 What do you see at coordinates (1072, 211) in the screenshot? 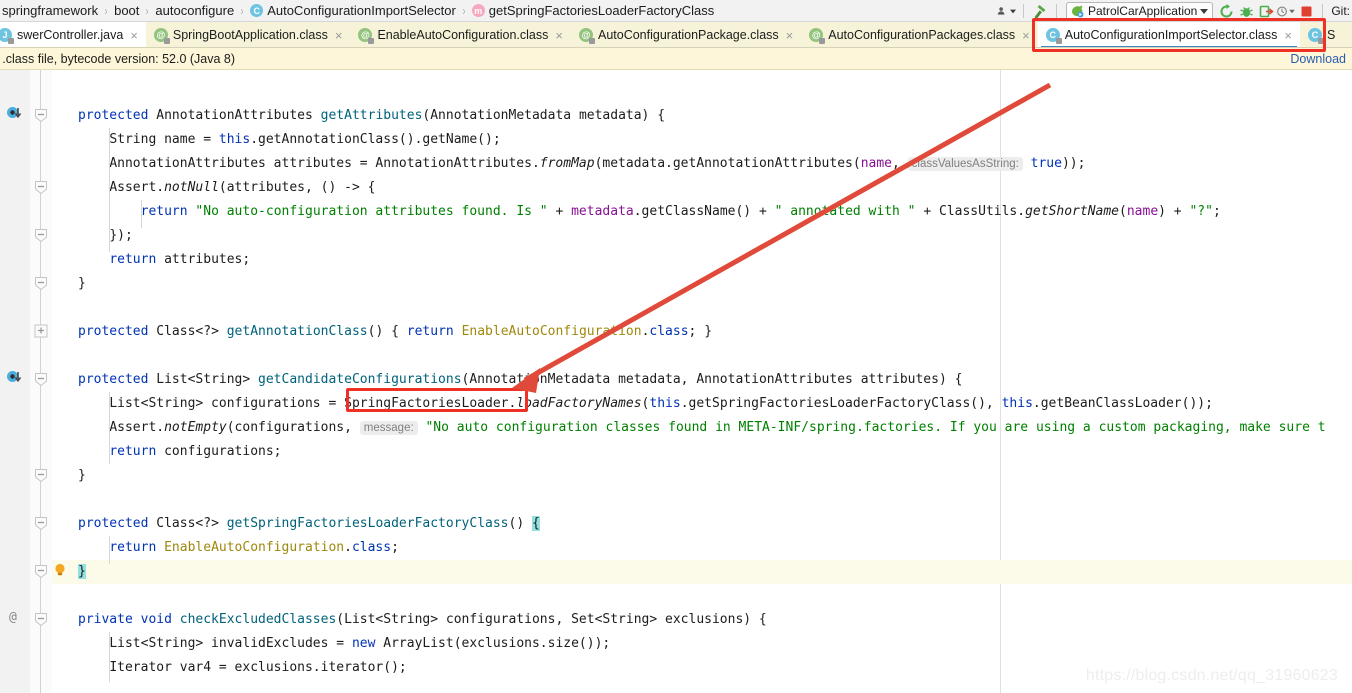
I see `code-token: getShortName` at bounding box center [1072, 211].